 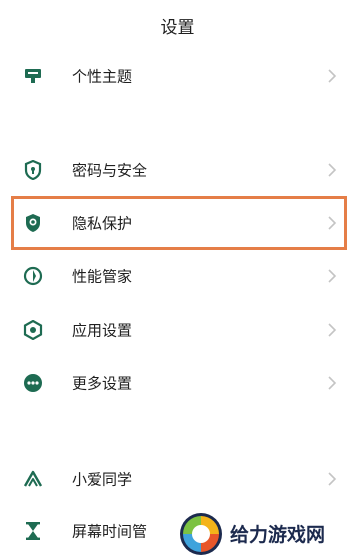 What do you see at coordinates (102, 330) in the screenshot?
I see `settings-item-label: 应用设置` at bounding box center [102, 330].